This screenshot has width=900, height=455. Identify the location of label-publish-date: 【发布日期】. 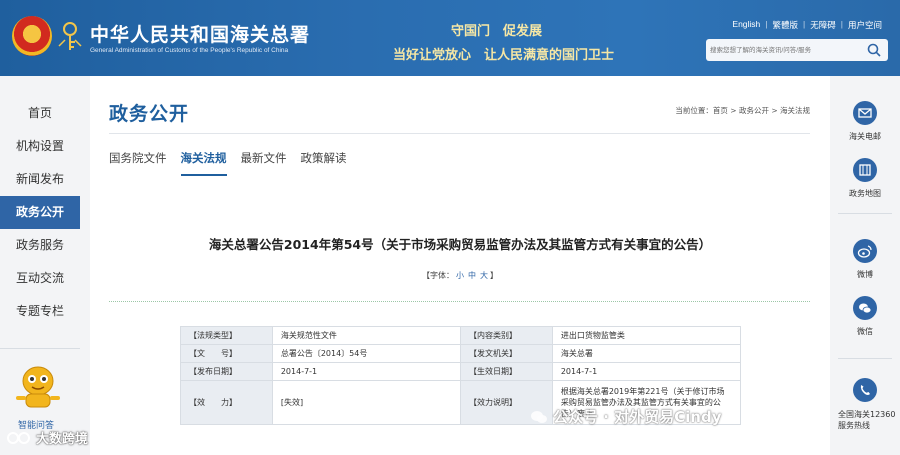
(226, 371).